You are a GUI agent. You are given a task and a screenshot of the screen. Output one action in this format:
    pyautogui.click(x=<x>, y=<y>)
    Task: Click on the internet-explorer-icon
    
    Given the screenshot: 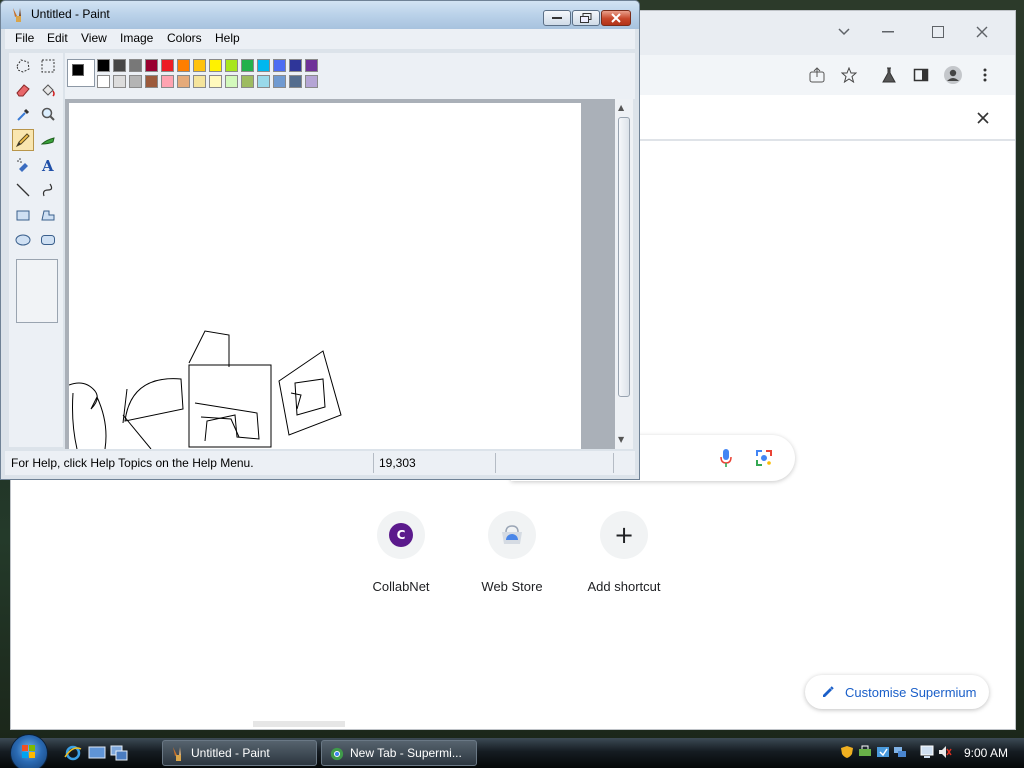 What is the action you would take?
    pyautogui.click(x=73, y=753)
    